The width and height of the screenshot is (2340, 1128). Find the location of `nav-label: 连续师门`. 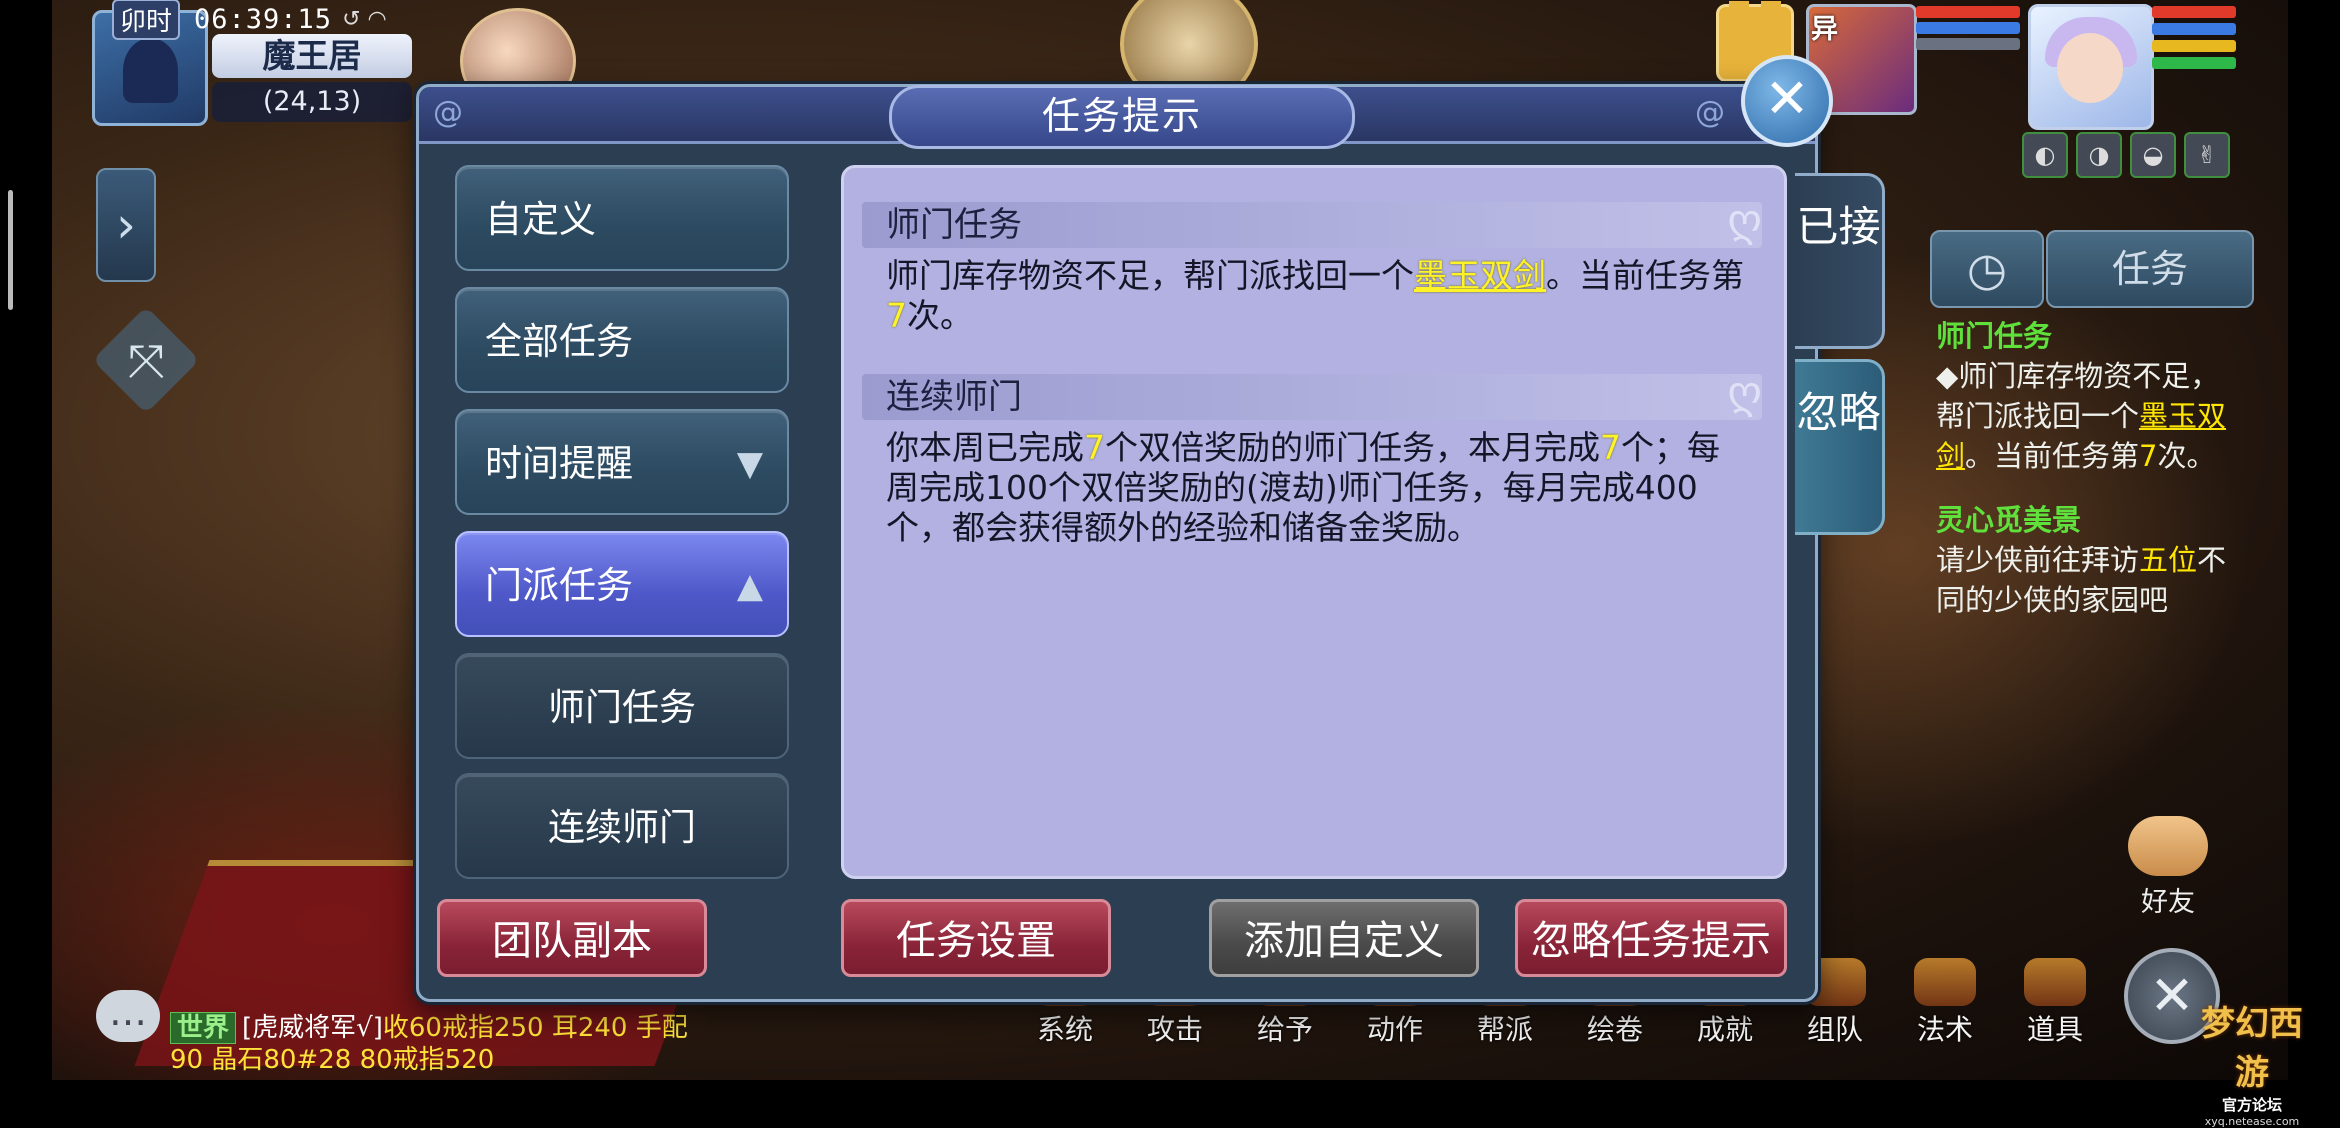

nav-label: 连续师门 is located at coordinates (622, 827).